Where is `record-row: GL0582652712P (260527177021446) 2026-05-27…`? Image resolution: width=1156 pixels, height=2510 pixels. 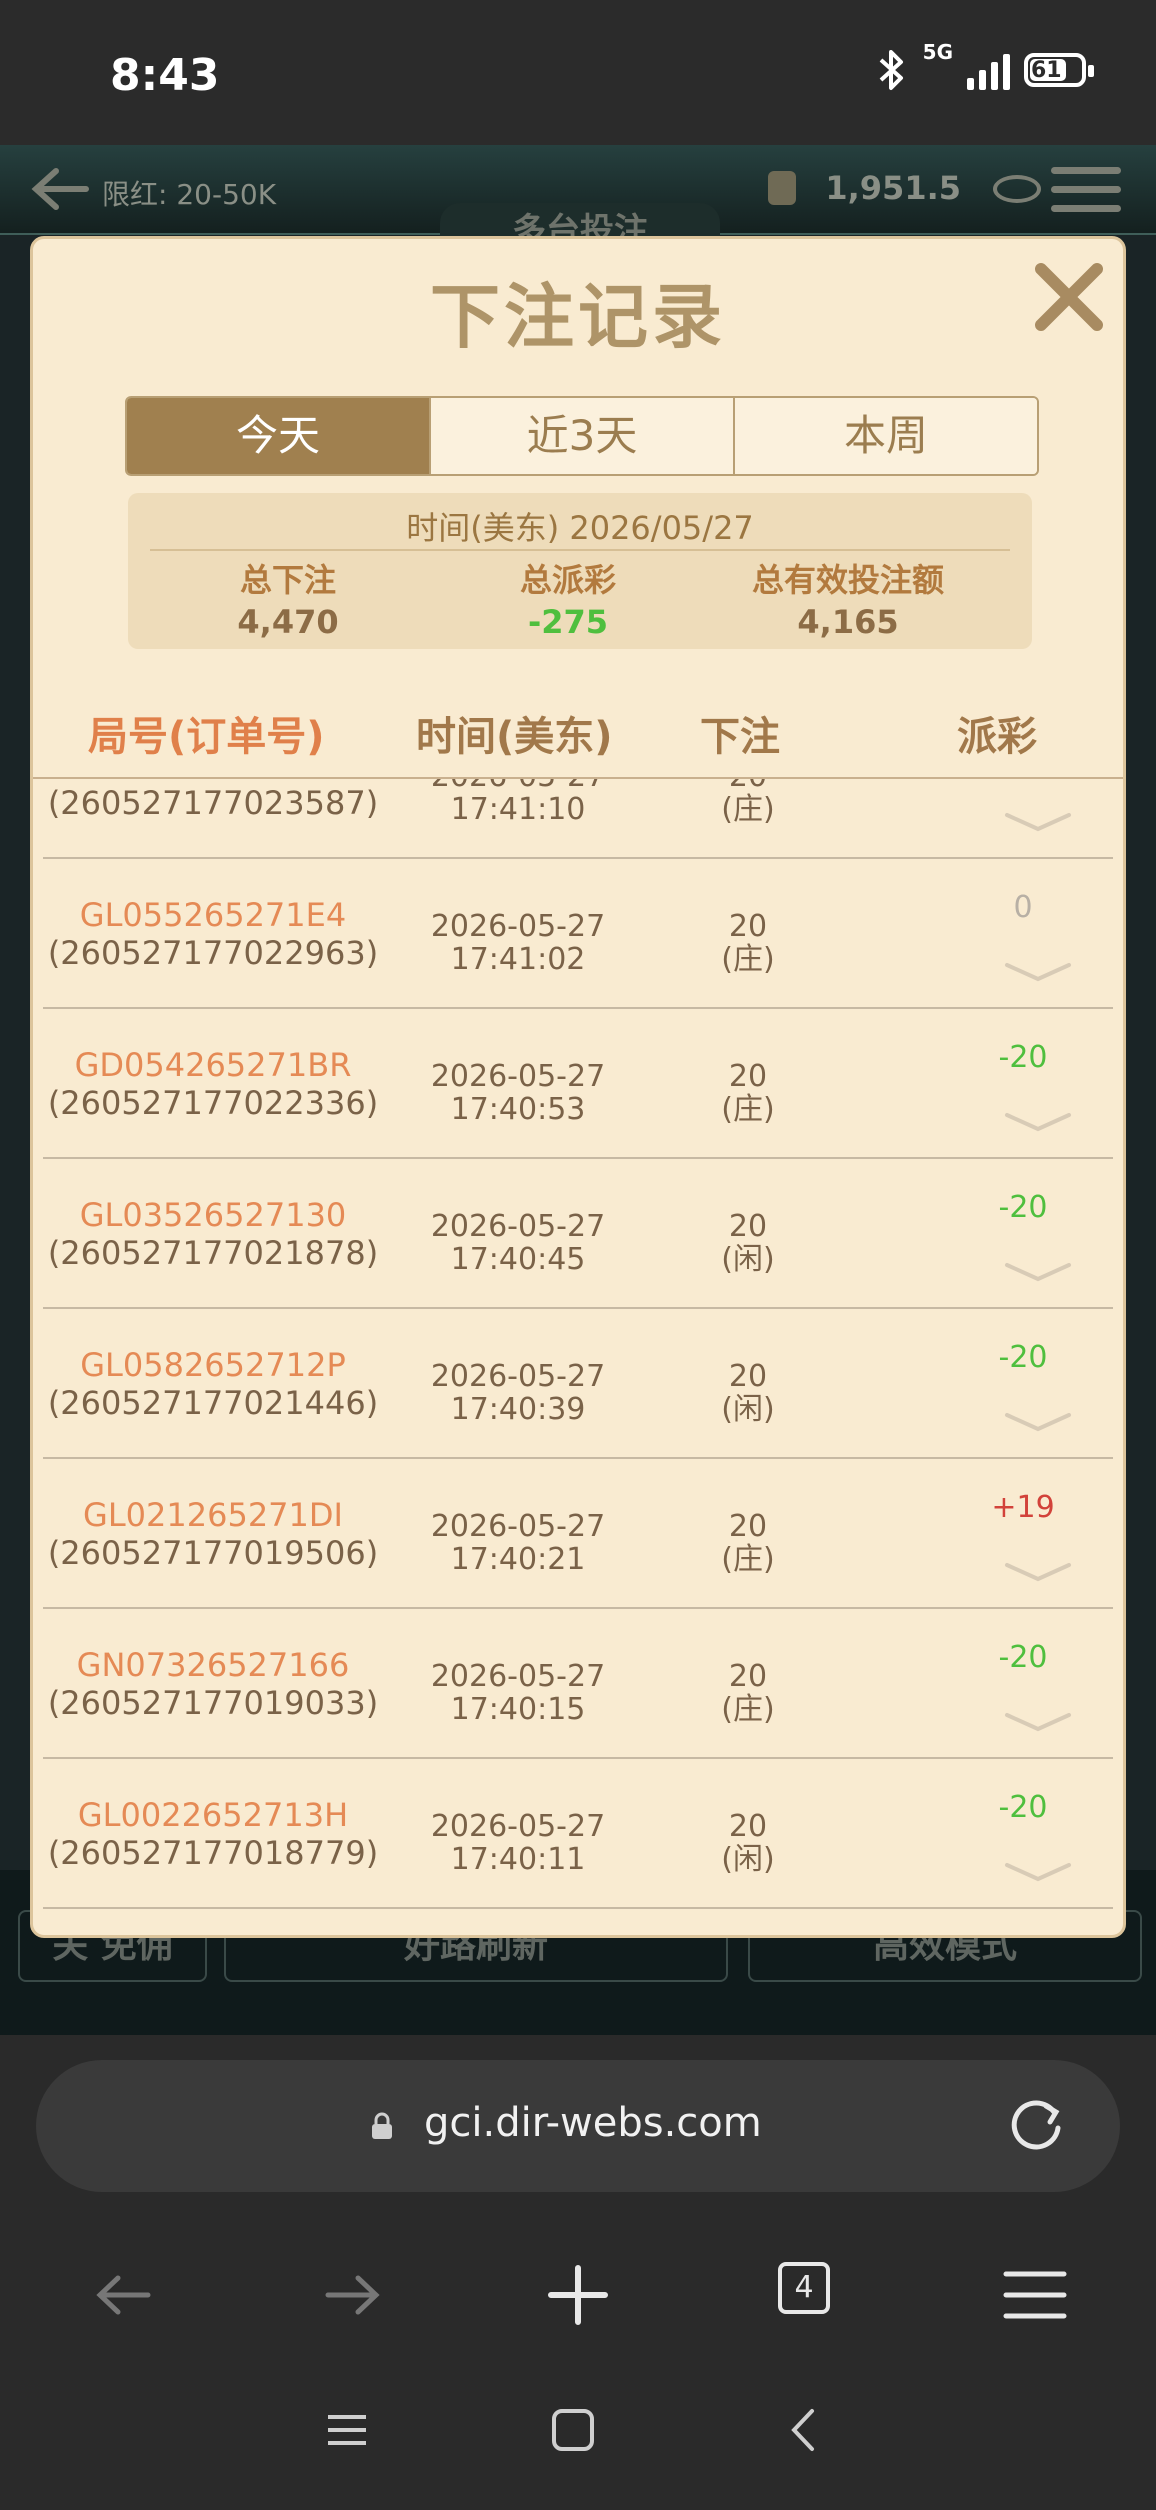 record-row: GL0582652712P (260527177021446) 2026-05-27… is located at coordinates (578, 1384).